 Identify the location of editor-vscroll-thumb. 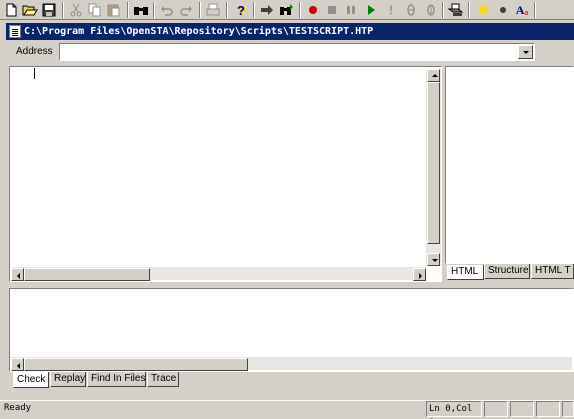
(433, 163).